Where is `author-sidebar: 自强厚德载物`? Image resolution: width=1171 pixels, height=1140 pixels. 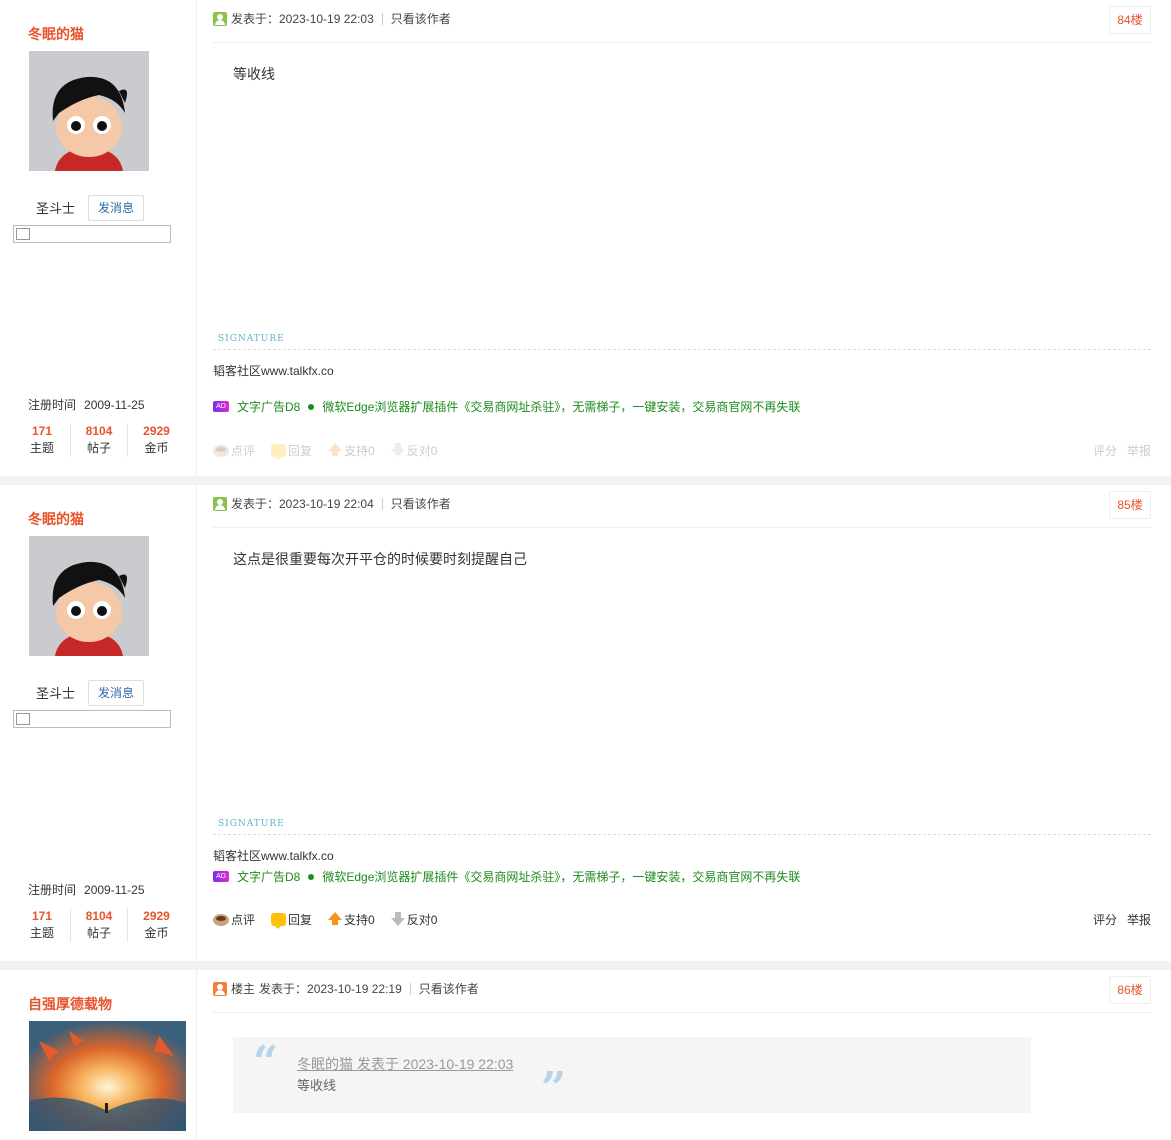 author-sidebar: 自强厚德载物 is located at coordinates (98, 1055).